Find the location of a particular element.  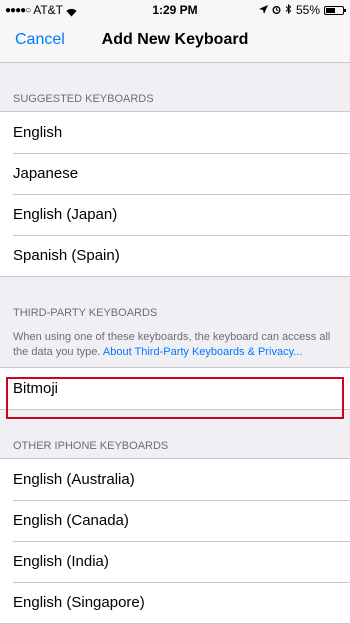

bluetooth-icon is located at coordinates (288, 10).